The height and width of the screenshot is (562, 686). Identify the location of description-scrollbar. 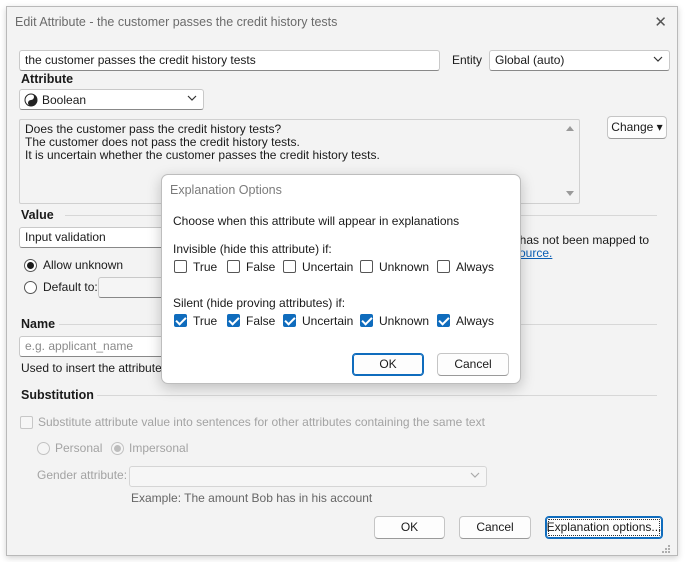
(570, 161).